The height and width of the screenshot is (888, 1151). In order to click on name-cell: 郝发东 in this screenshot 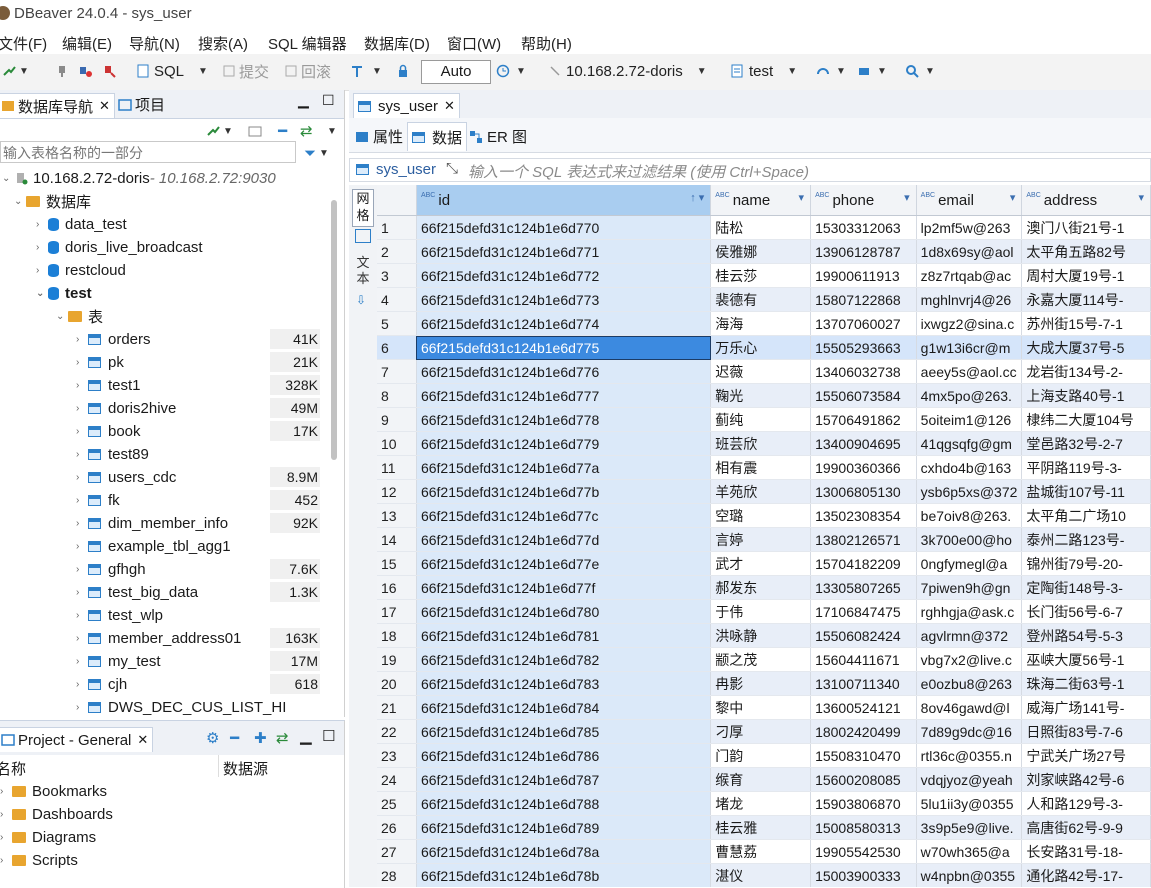, I will do `click(761, 587)`.